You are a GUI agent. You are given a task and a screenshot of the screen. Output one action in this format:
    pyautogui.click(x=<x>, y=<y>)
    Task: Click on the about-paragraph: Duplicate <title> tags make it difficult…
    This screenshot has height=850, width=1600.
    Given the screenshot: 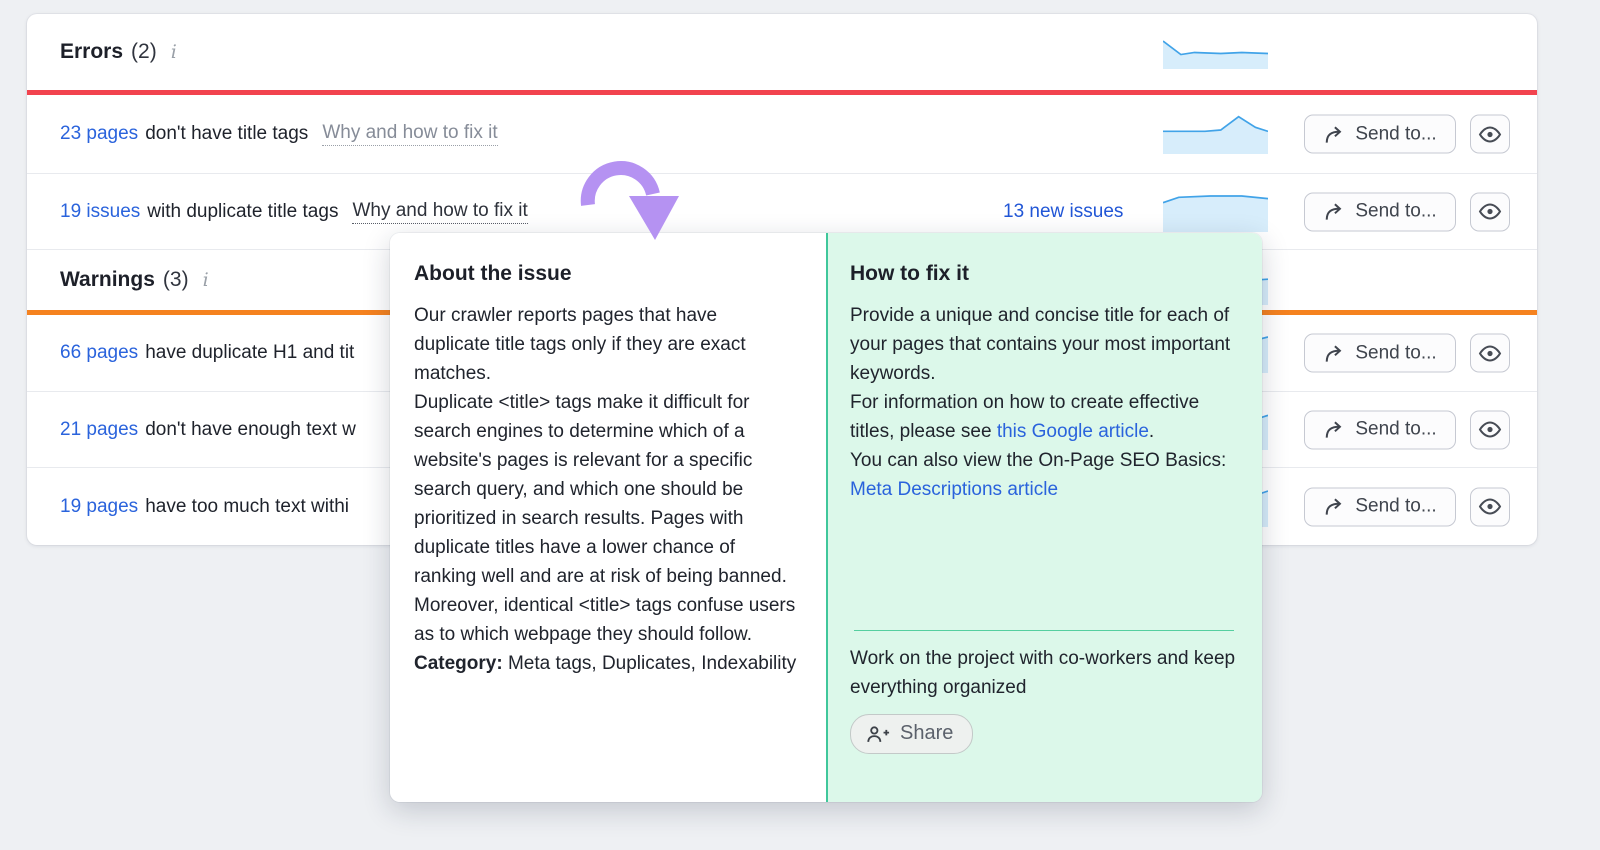 What is the action you would take?
    pyautogui.click(x=600, y=489)
    